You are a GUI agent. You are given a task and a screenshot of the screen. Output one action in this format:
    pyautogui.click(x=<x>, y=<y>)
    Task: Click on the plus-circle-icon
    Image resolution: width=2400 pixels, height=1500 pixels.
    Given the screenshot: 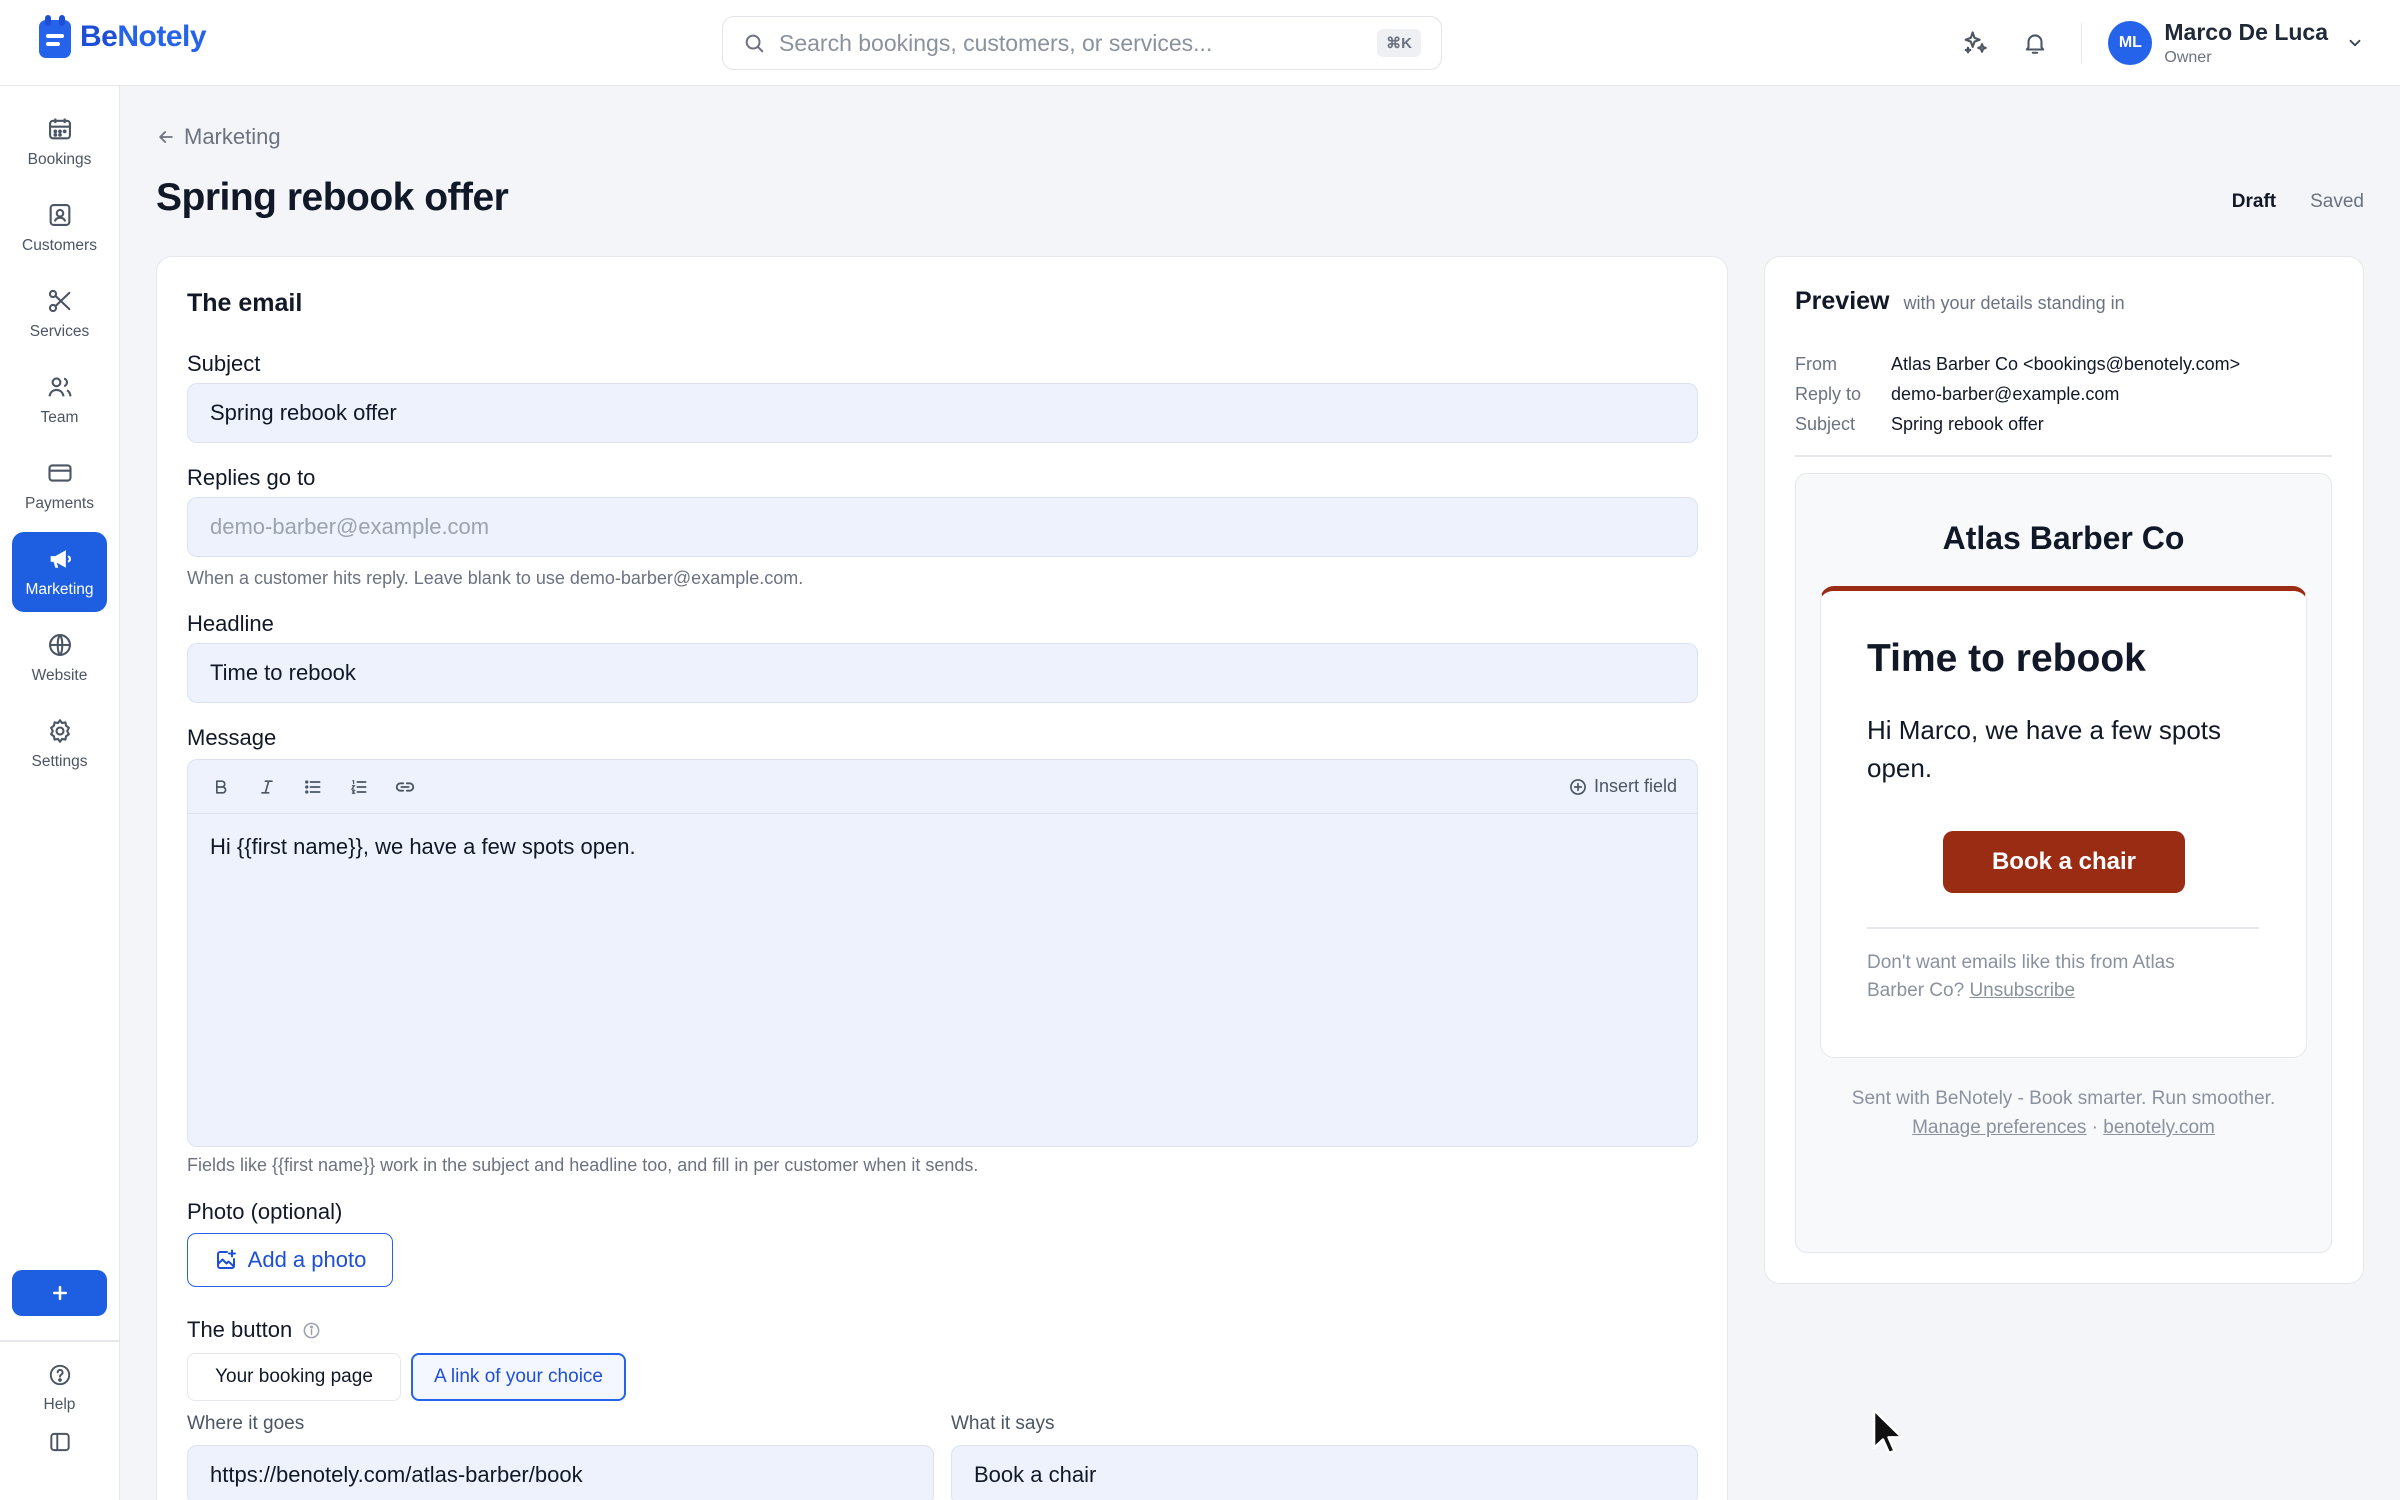 What is the action you would take?
    pyautogui.click(x=1578, y=787)
    